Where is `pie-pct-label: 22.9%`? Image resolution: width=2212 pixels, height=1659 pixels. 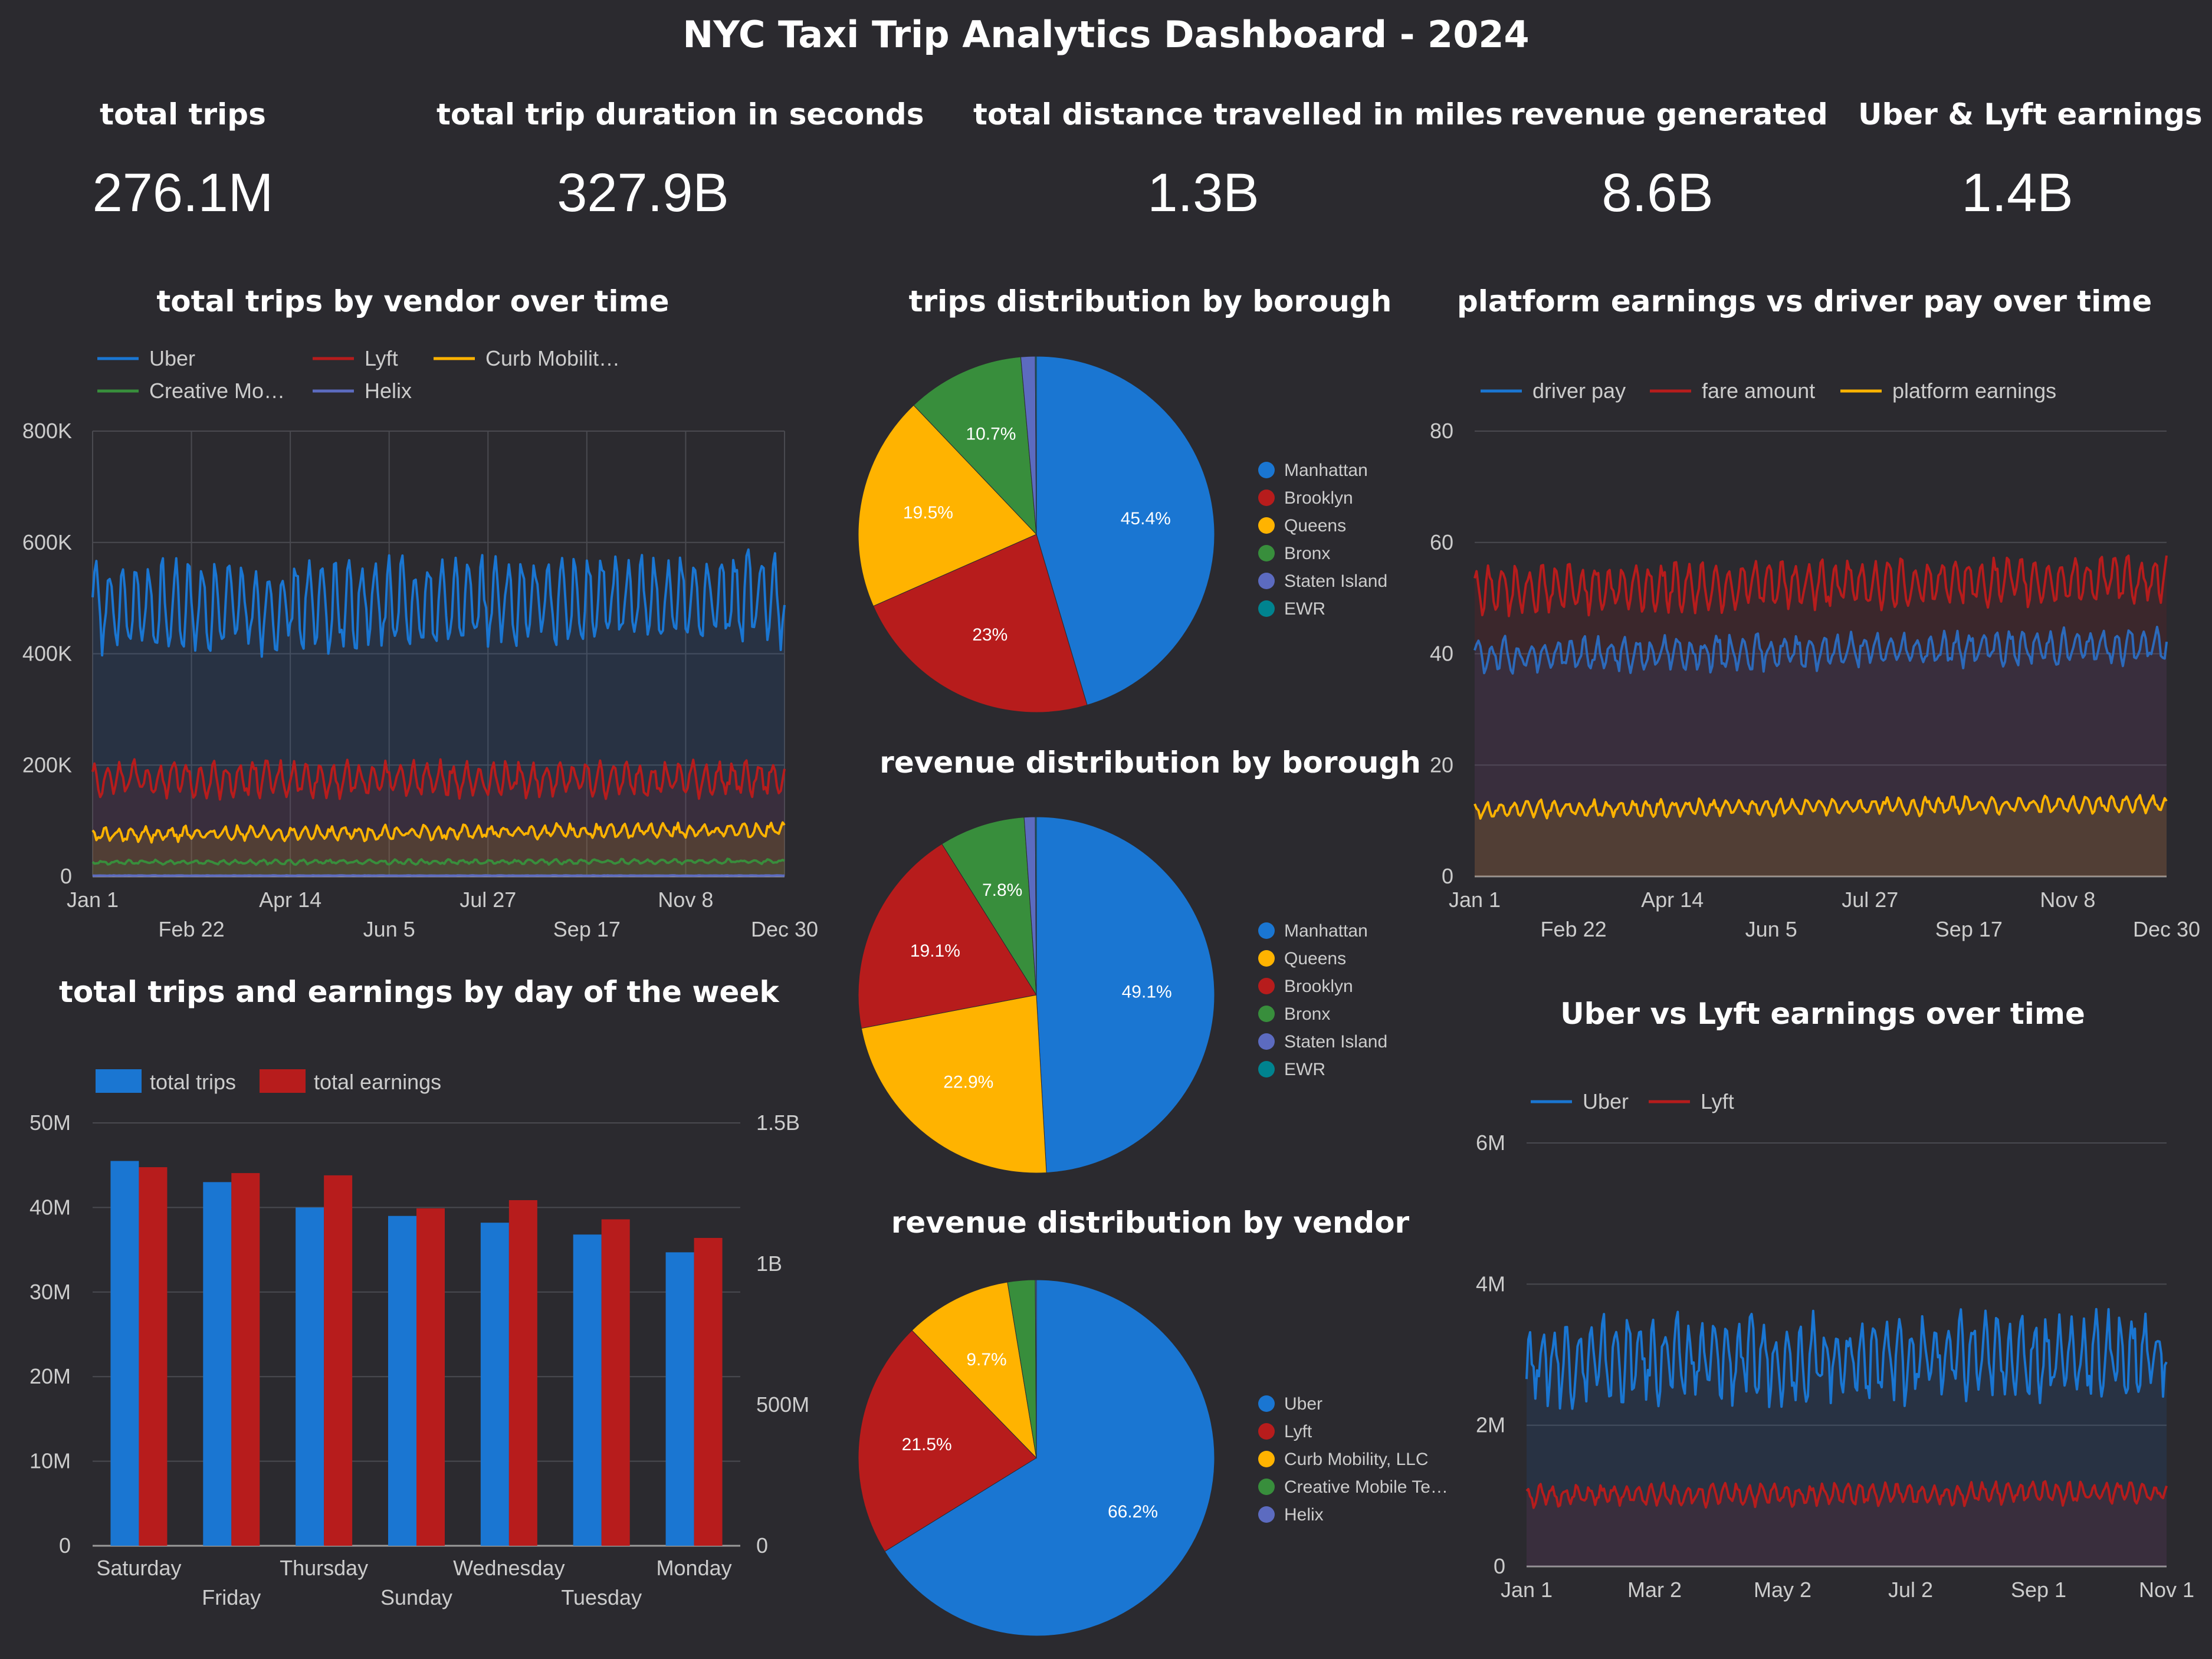
pie-pct-label: 22.9% is located at coordinates (968, 1083).